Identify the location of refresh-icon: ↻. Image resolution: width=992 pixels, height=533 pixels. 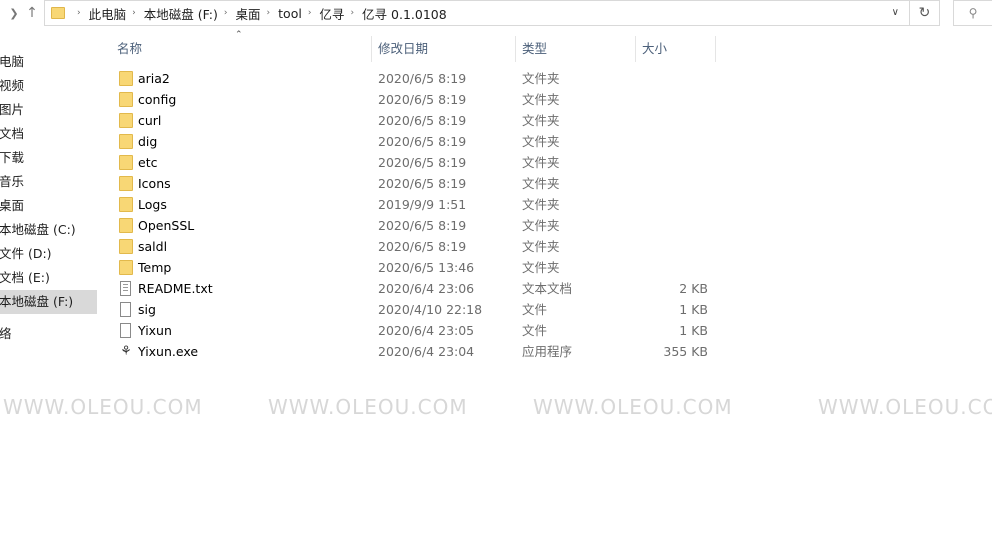
(924, 13).